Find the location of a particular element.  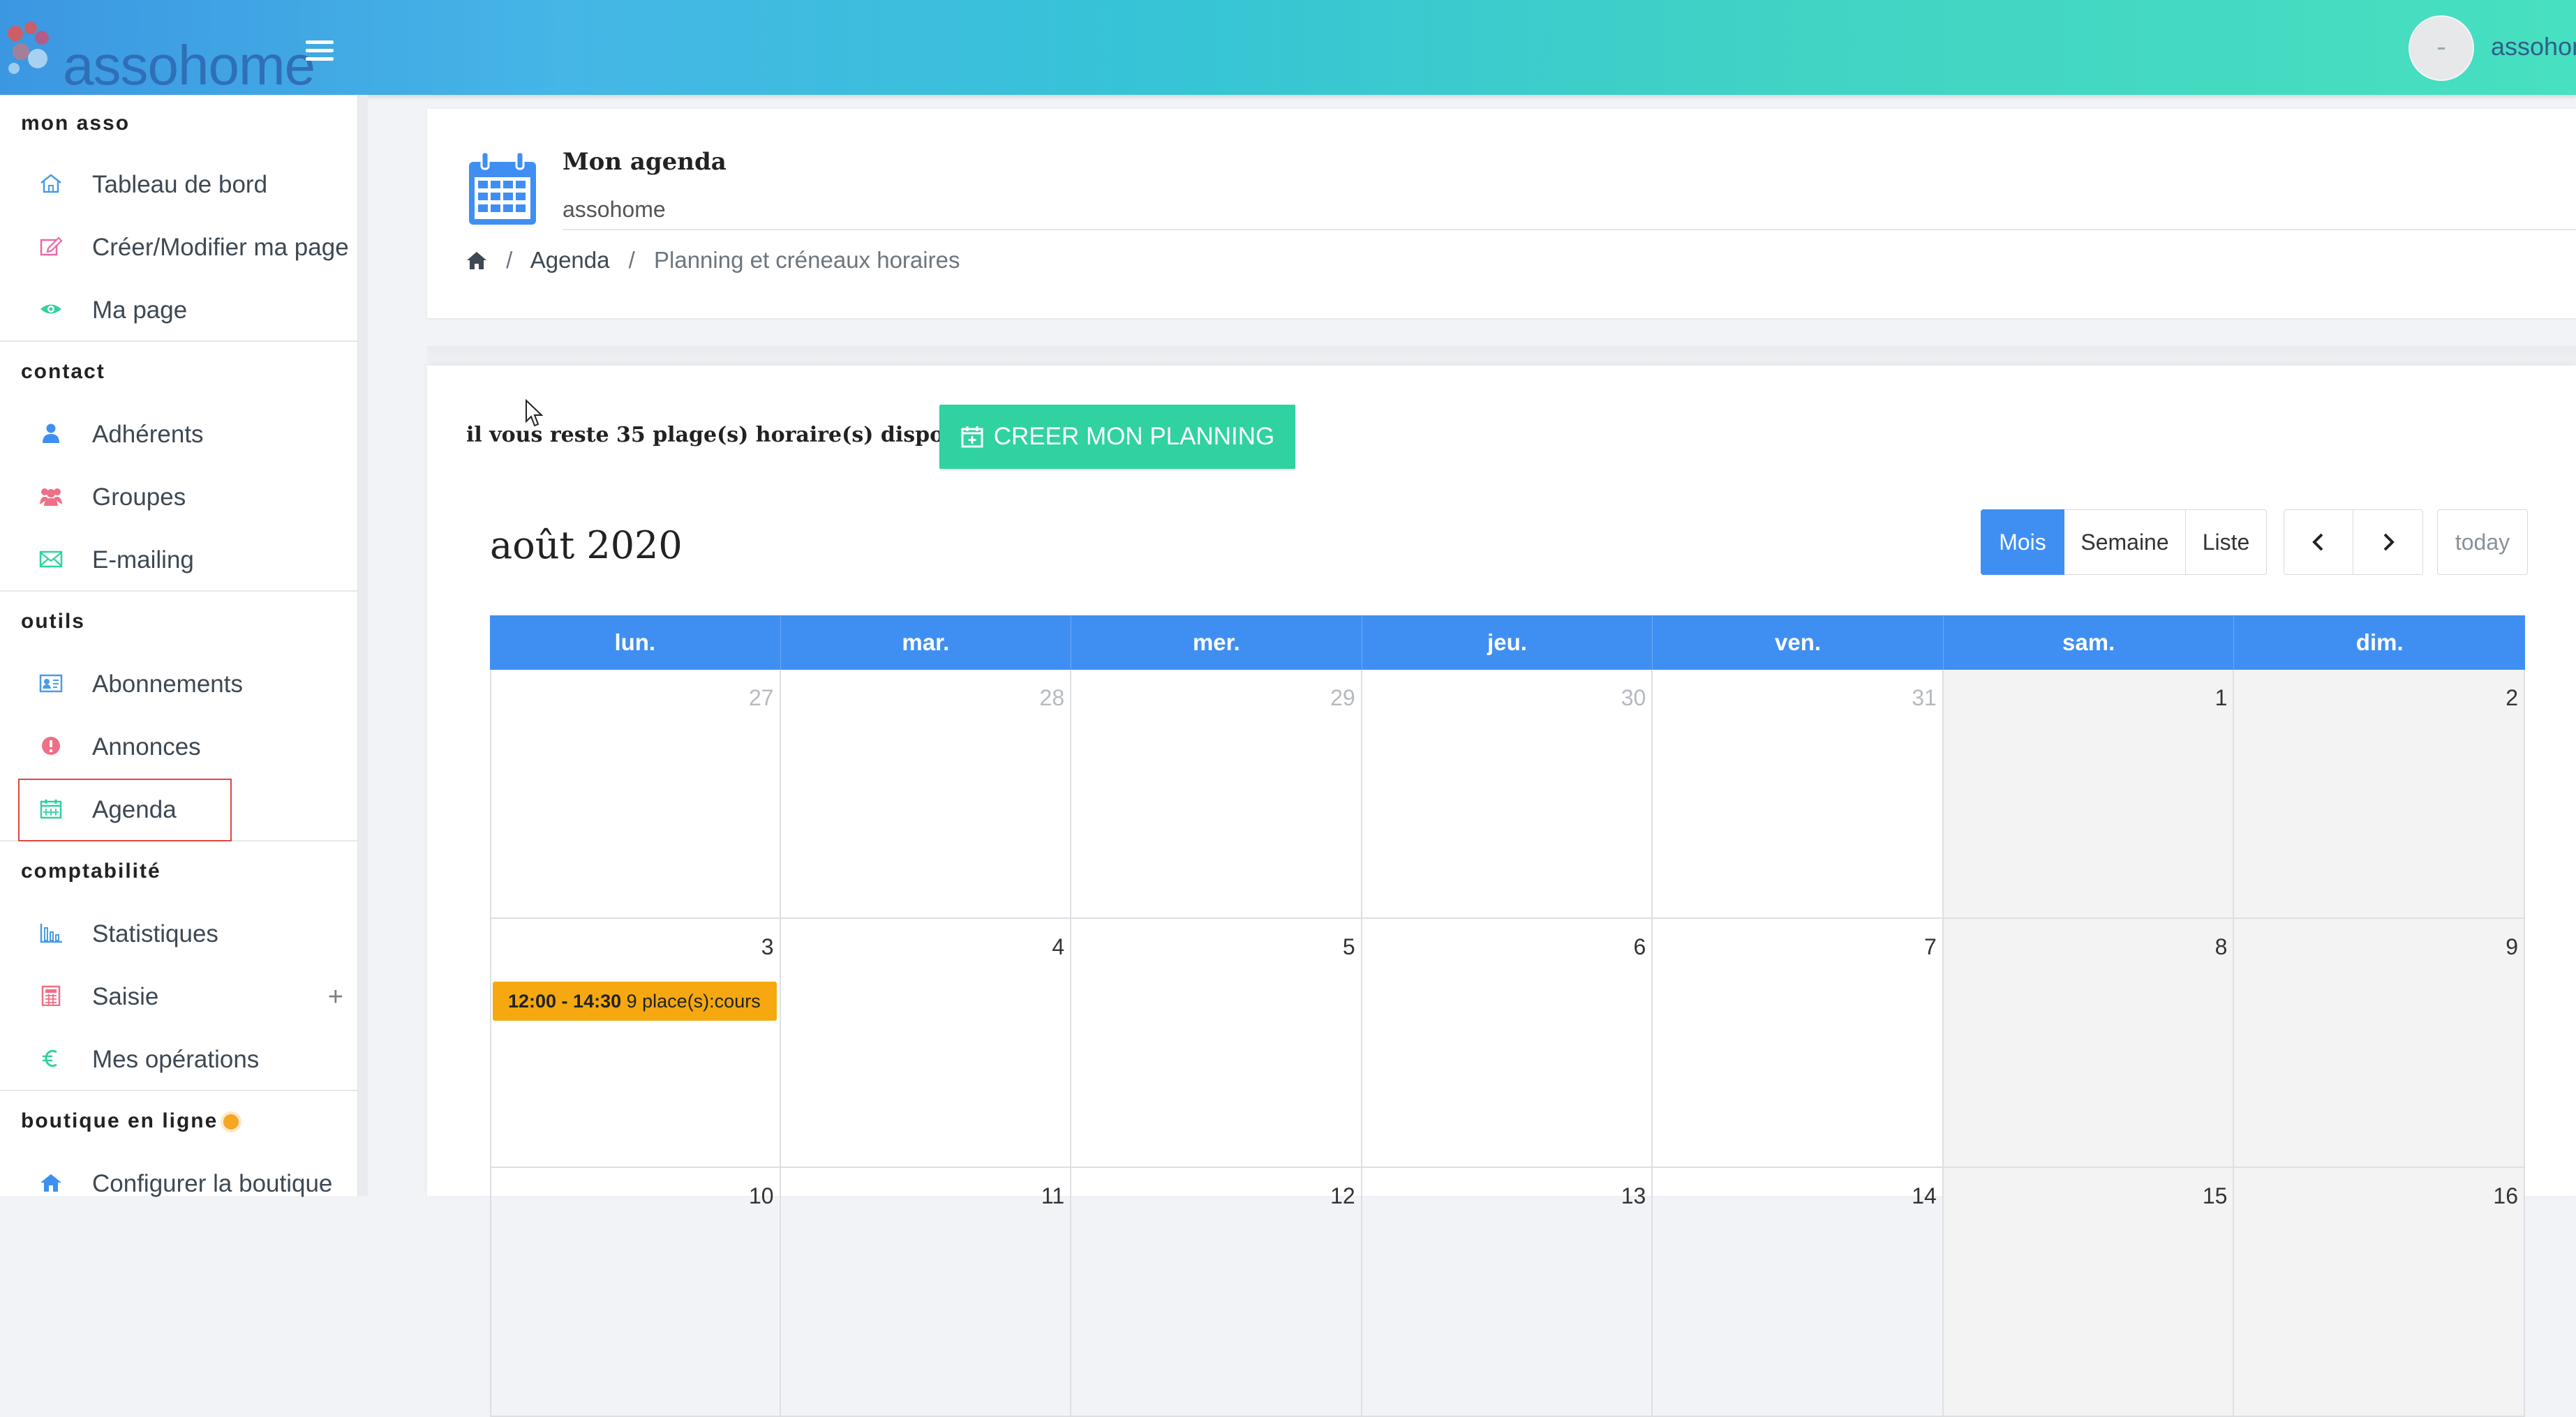

user-name: assohome is located at coordinates (2533, 46).